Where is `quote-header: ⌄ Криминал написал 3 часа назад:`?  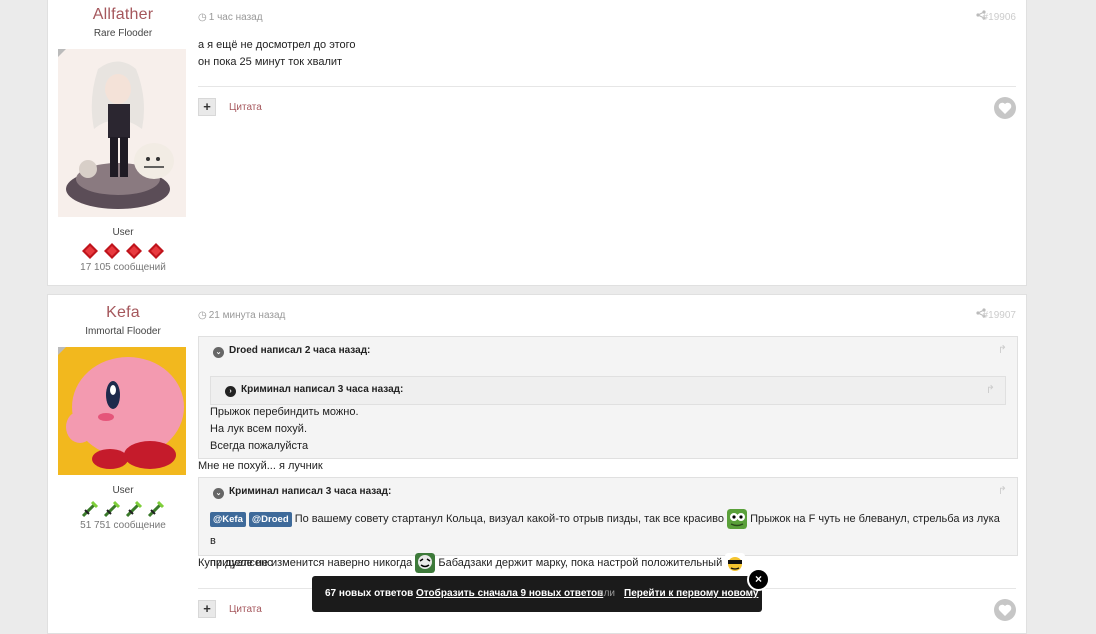 quote-header: ⌄ Криминал написал 3 часа назад: is located at coordinates (302, 492).